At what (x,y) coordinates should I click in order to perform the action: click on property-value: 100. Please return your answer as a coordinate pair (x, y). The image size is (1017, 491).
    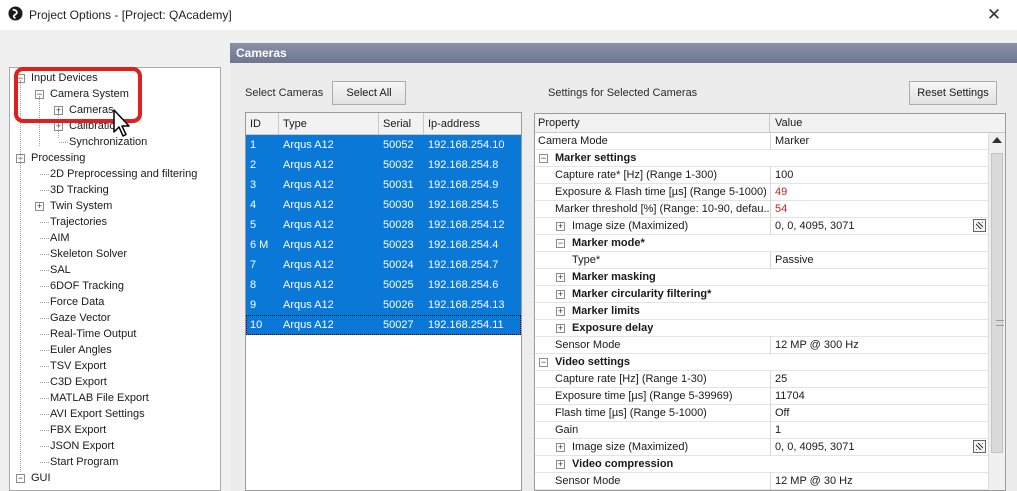
    Looking at the image, I should click on (879, 175).